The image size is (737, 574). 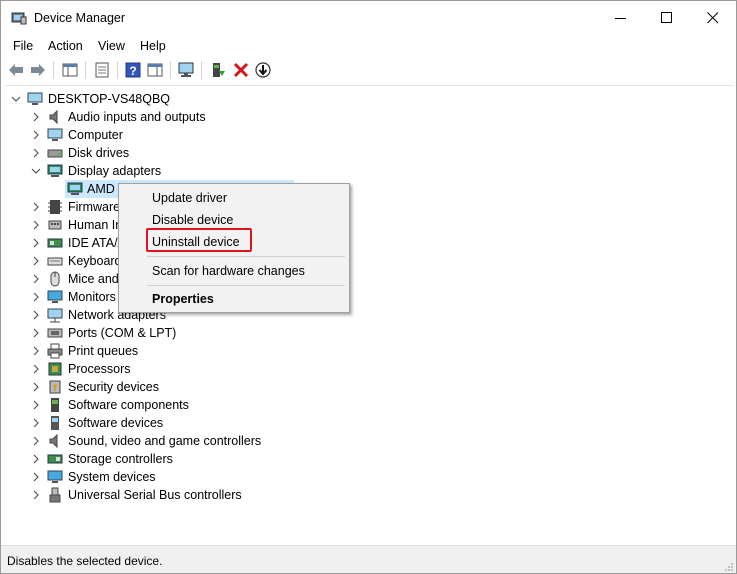 I want to click on close-icon, so click(x=713, y=18).